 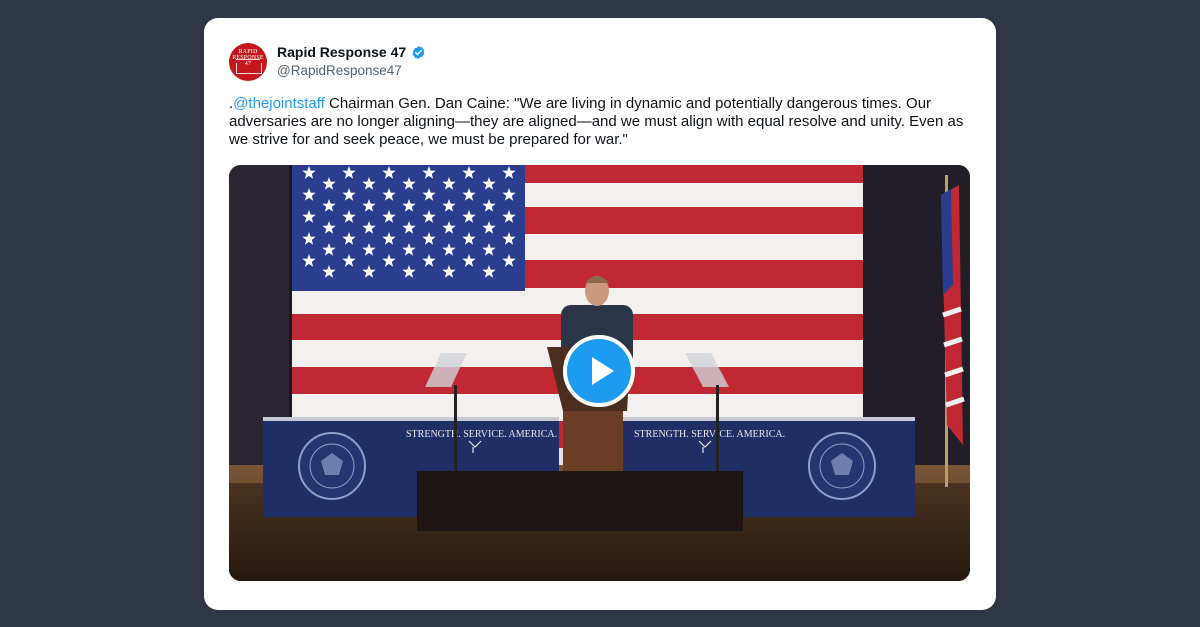 I want to click on mention-link: @thejointstaff, so click(x=279, y=103).